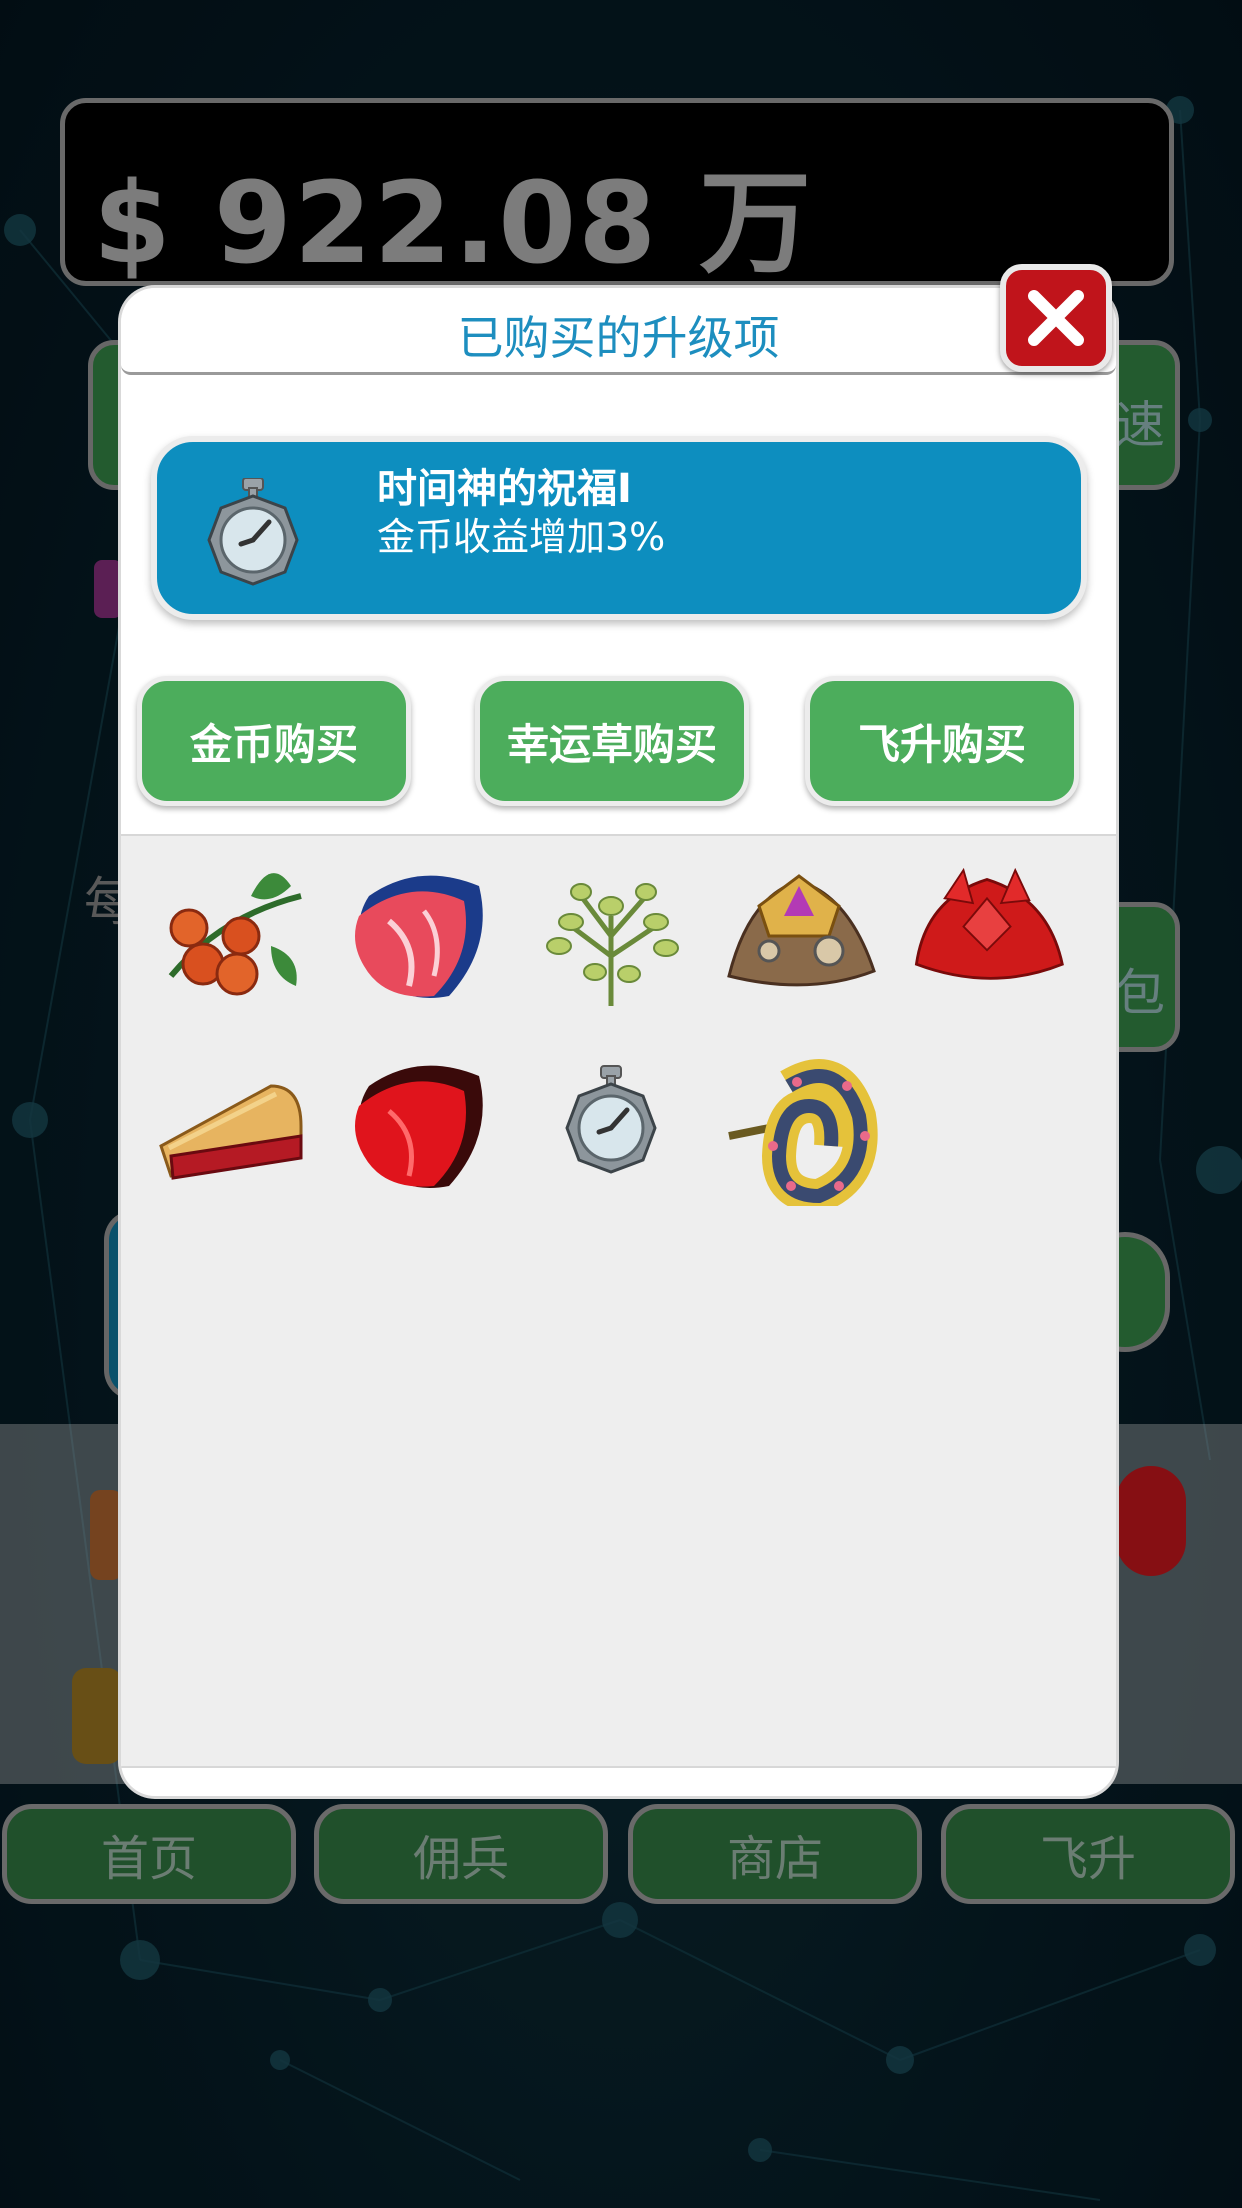 The height and width of the screenshot is (2208, 1242). Describe the element at coordinates (273, 744) in the screenshot. I see `tab-gold-label: 金币购买` at that location.